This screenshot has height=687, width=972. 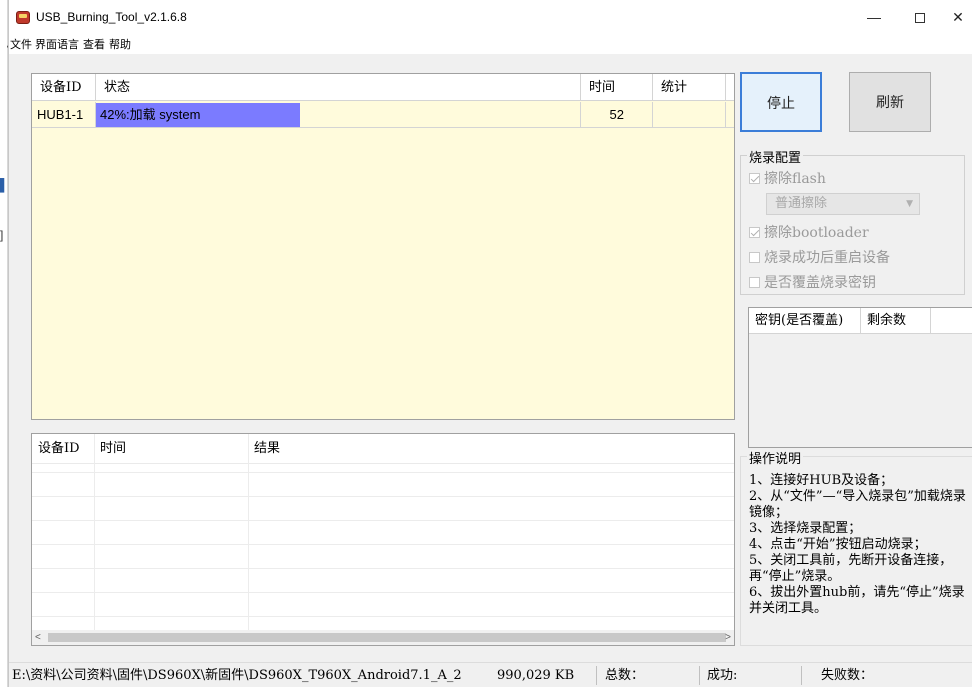 What do you see at coordinates (781, 102) in the screenshot?
I see `stop-button: 停止` at bounding box center [781, 102].